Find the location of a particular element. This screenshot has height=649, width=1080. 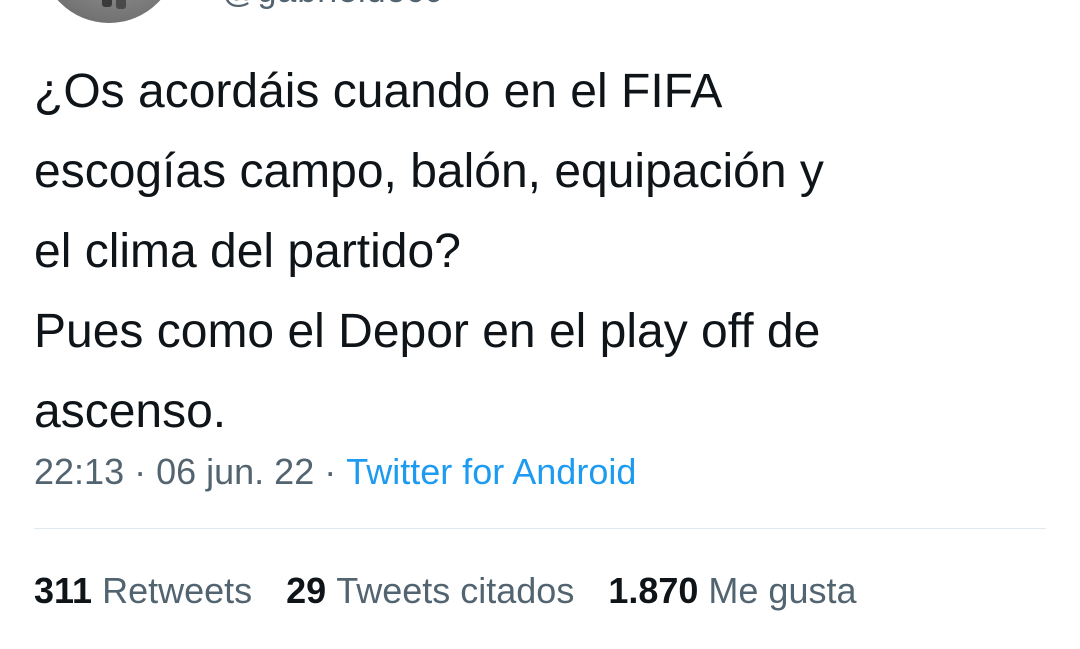

avatar-figure is located at coordinates (107, 3).